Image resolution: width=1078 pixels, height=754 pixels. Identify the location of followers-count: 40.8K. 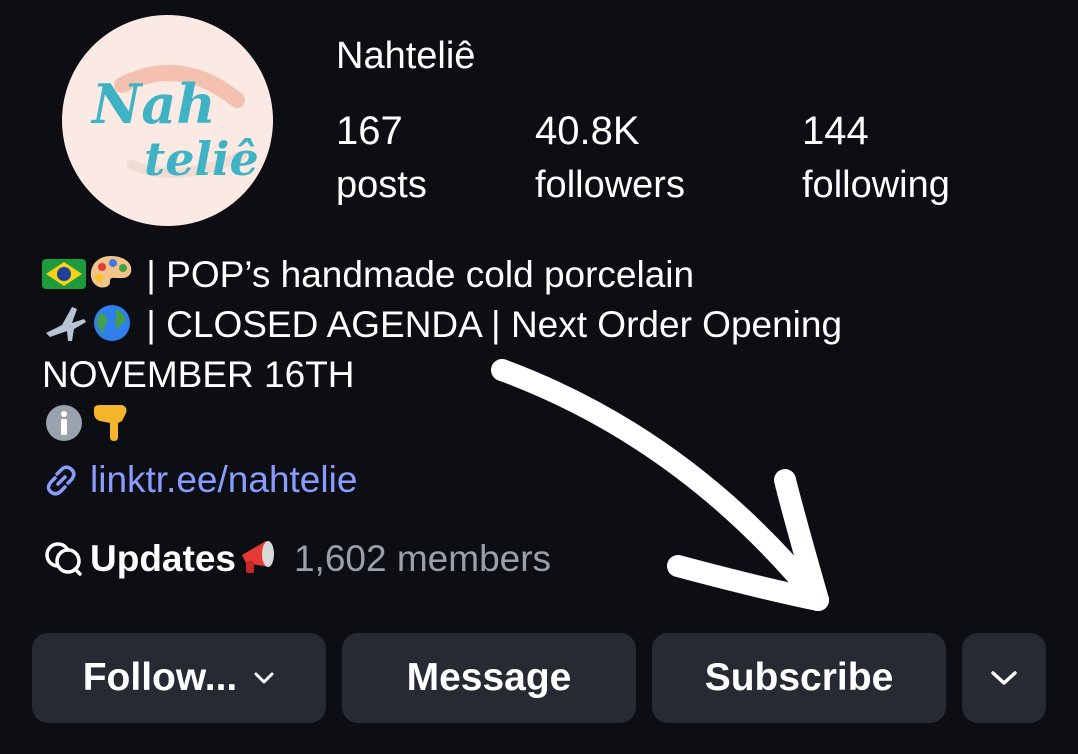
(587, 131).